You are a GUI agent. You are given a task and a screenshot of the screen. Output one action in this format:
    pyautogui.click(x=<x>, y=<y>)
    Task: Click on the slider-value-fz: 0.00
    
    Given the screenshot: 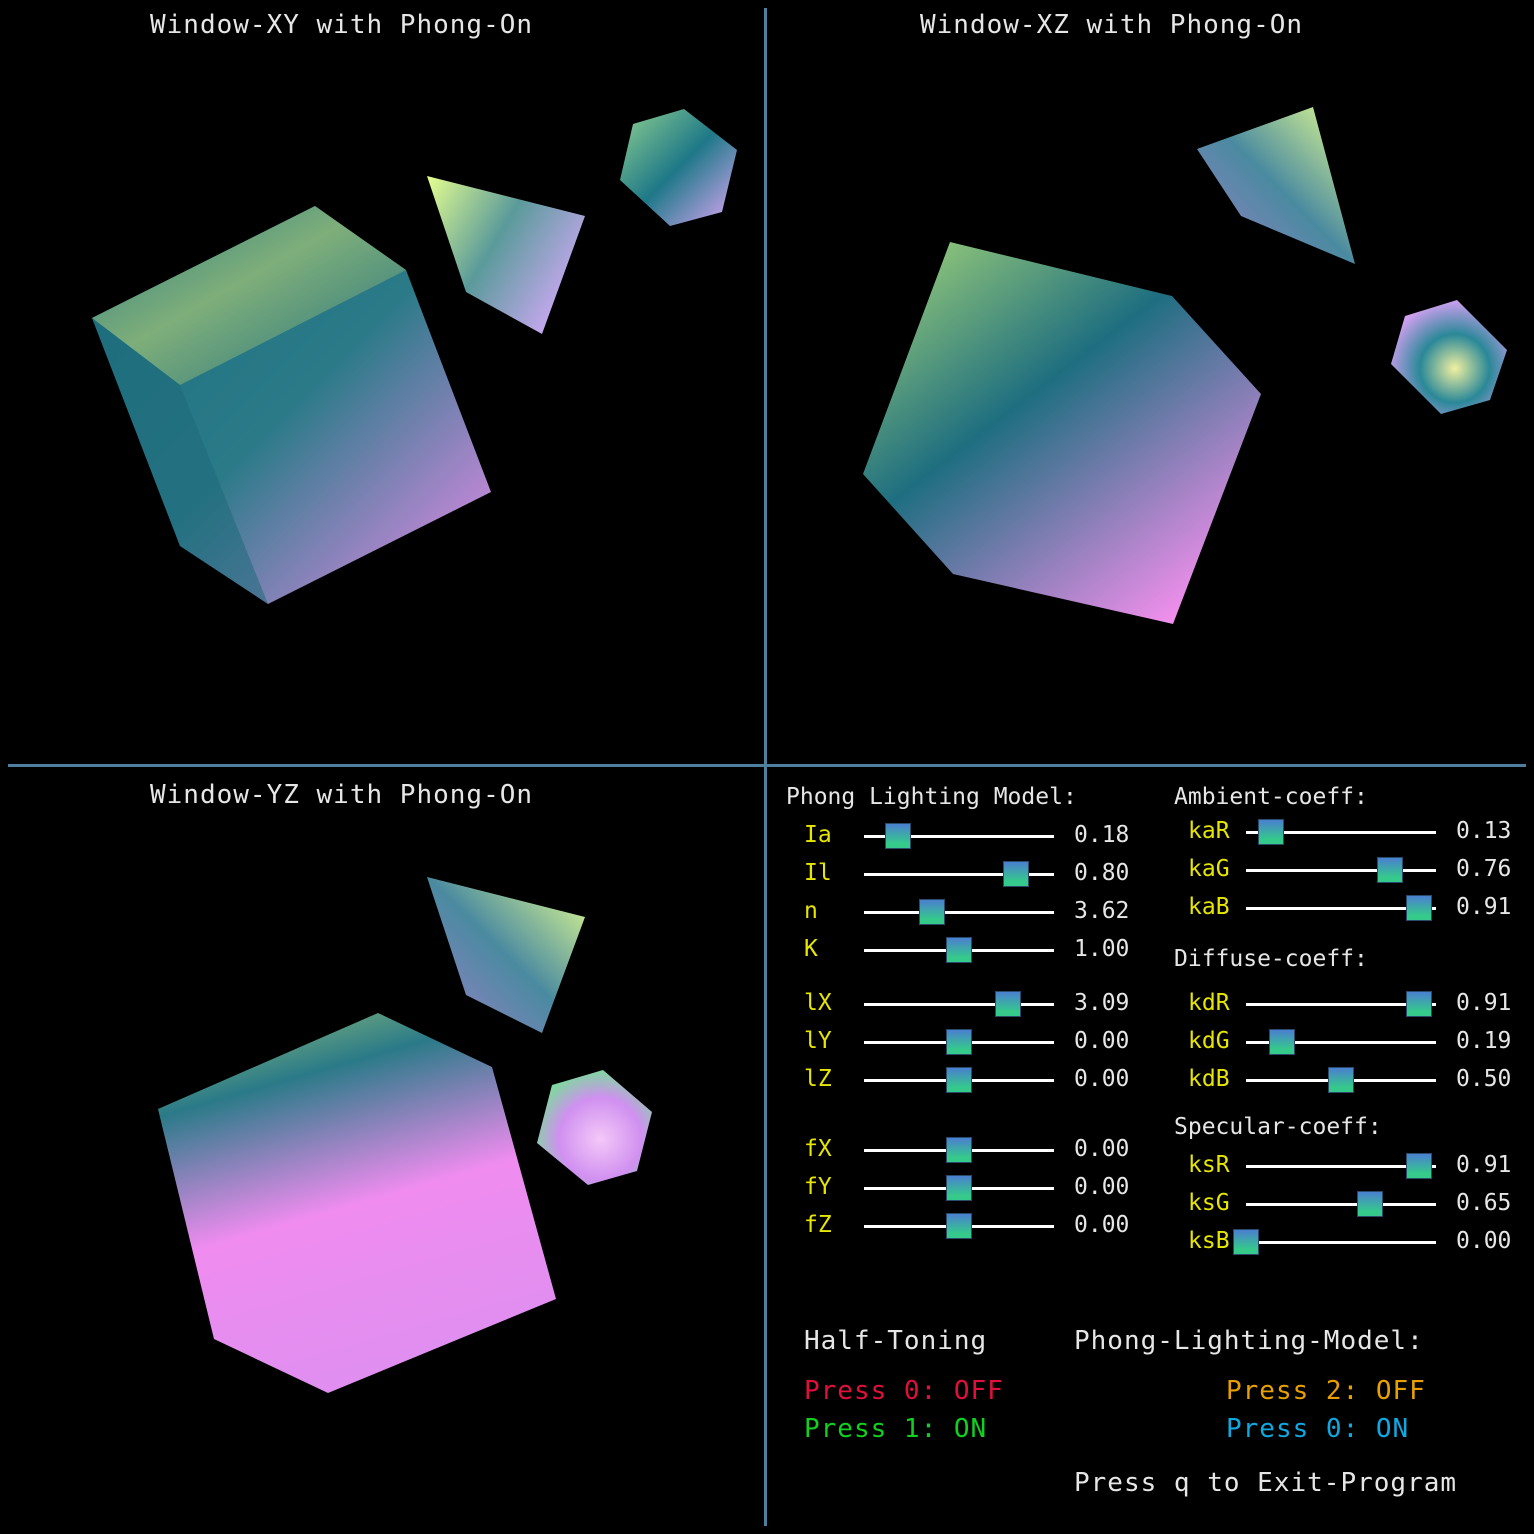 What is the action you would take?
    pyautogui.click(x=1102, y=1225)
    